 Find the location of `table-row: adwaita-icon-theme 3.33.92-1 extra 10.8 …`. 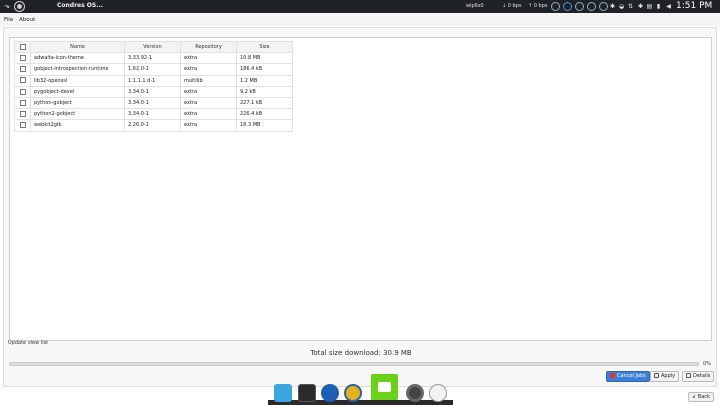

table-row: adwaita-icon-theme 3.33.92-1 extra 10.8 … is located at coordinates (153, 58).